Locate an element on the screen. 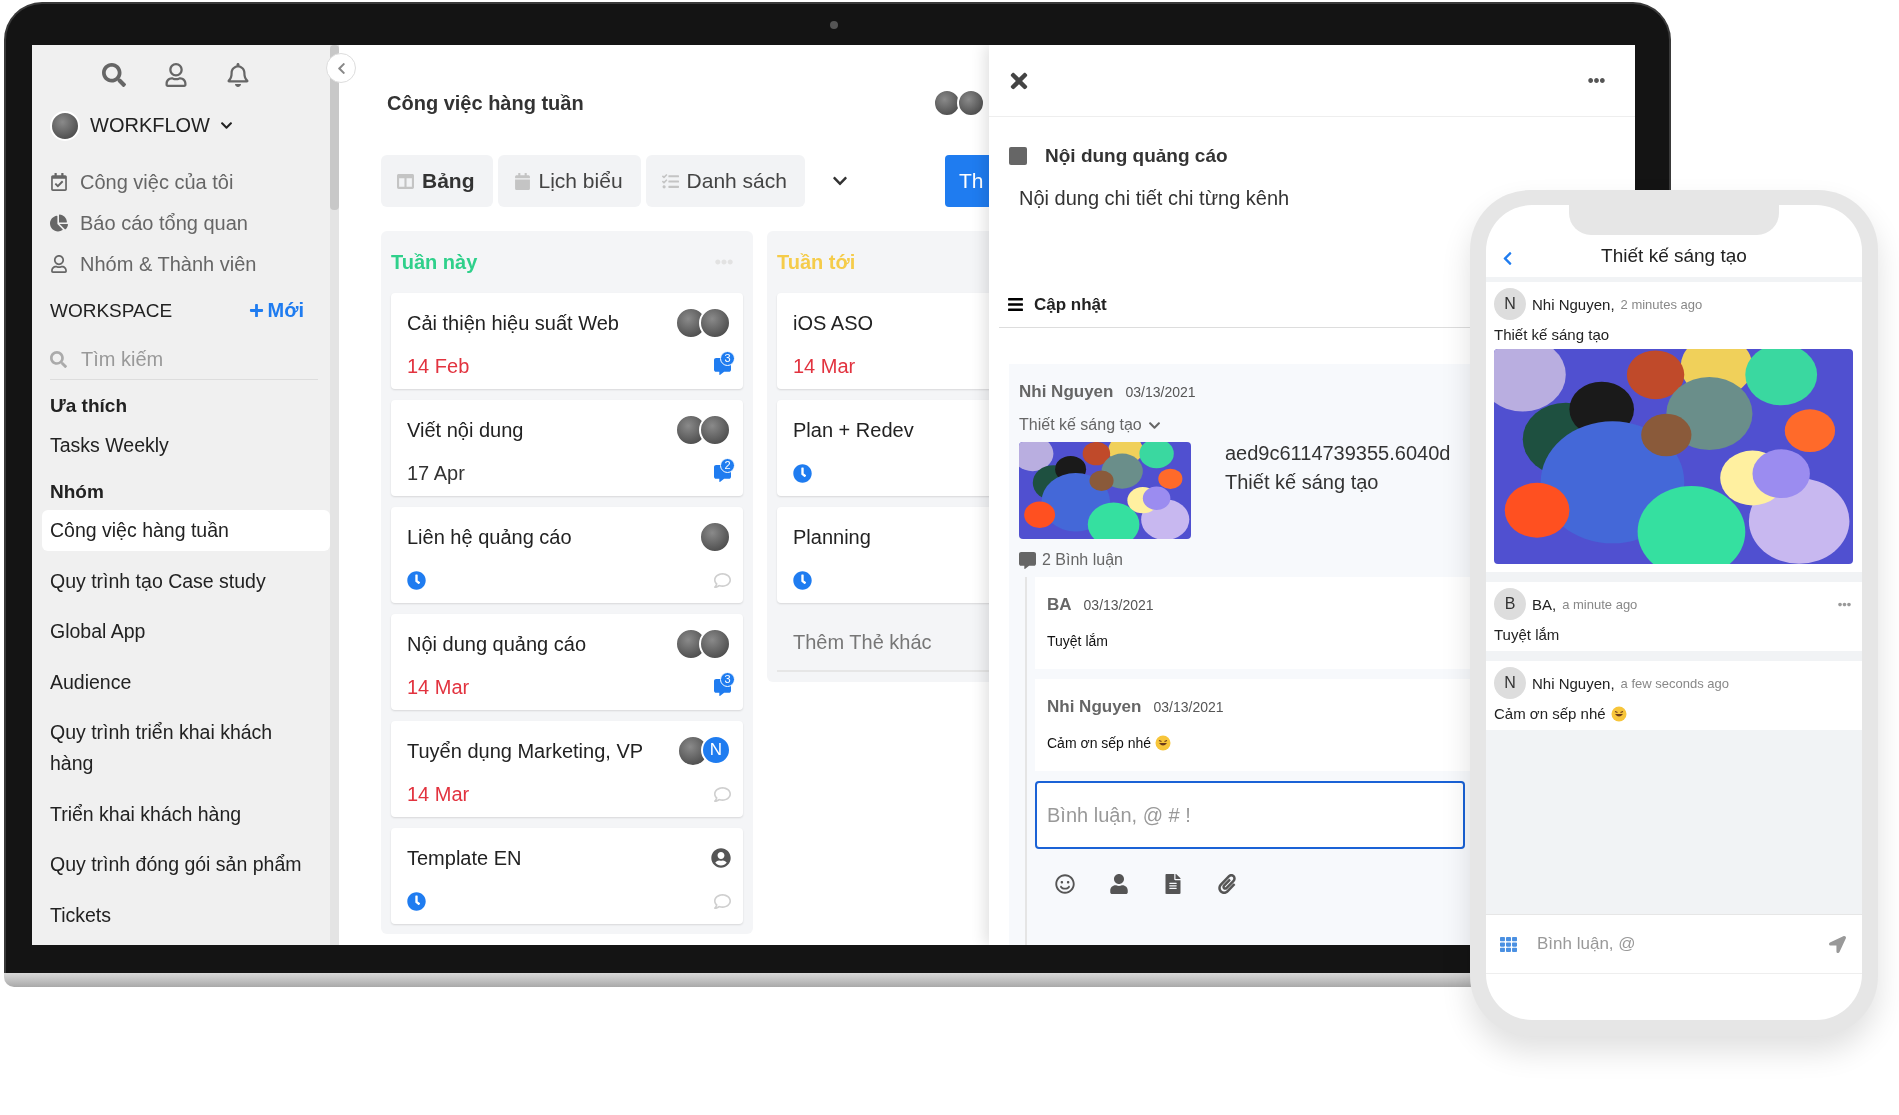  file-name: aed9c6114739355.6040d is located at coordinates (1338, 453).